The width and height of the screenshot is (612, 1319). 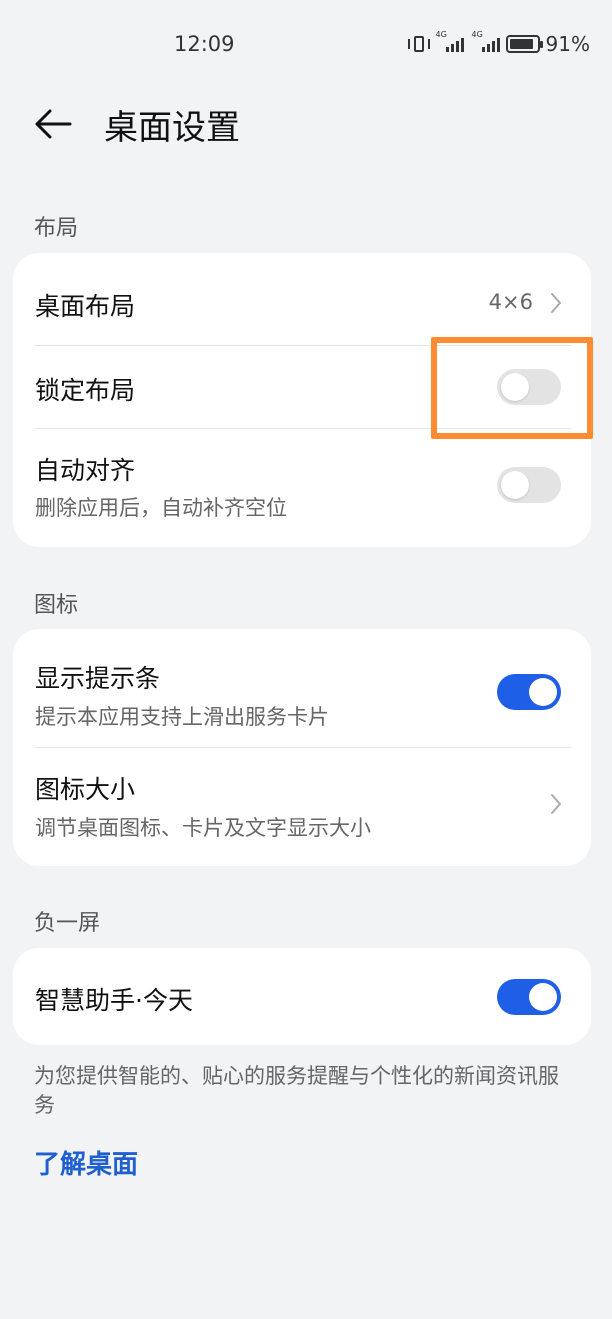 What do you see at coordinates (302, 488) in the screenshot?
I see `auto-align-row: 自动对齐 删除应用后，自动补齐空位` at bounding box center [302, 488].